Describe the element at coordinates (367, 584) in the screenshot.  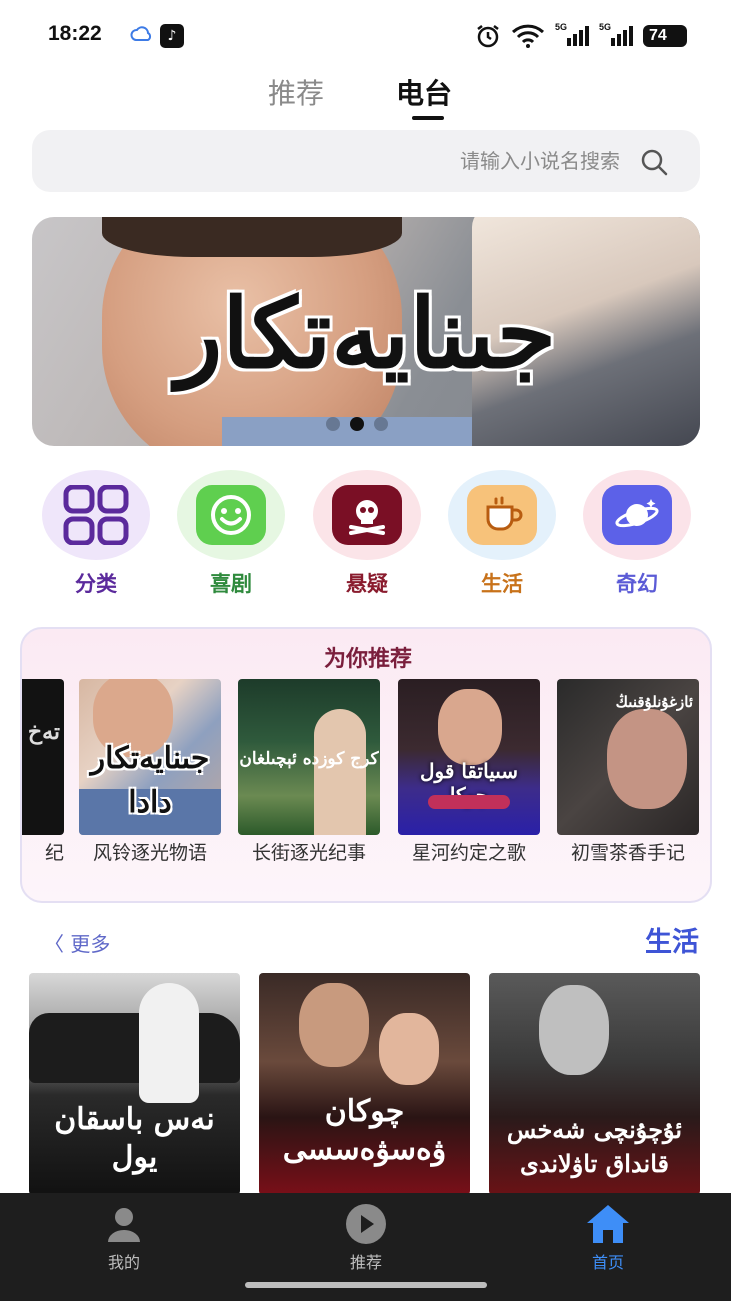
I see `category-label: 悬疑` at that location.